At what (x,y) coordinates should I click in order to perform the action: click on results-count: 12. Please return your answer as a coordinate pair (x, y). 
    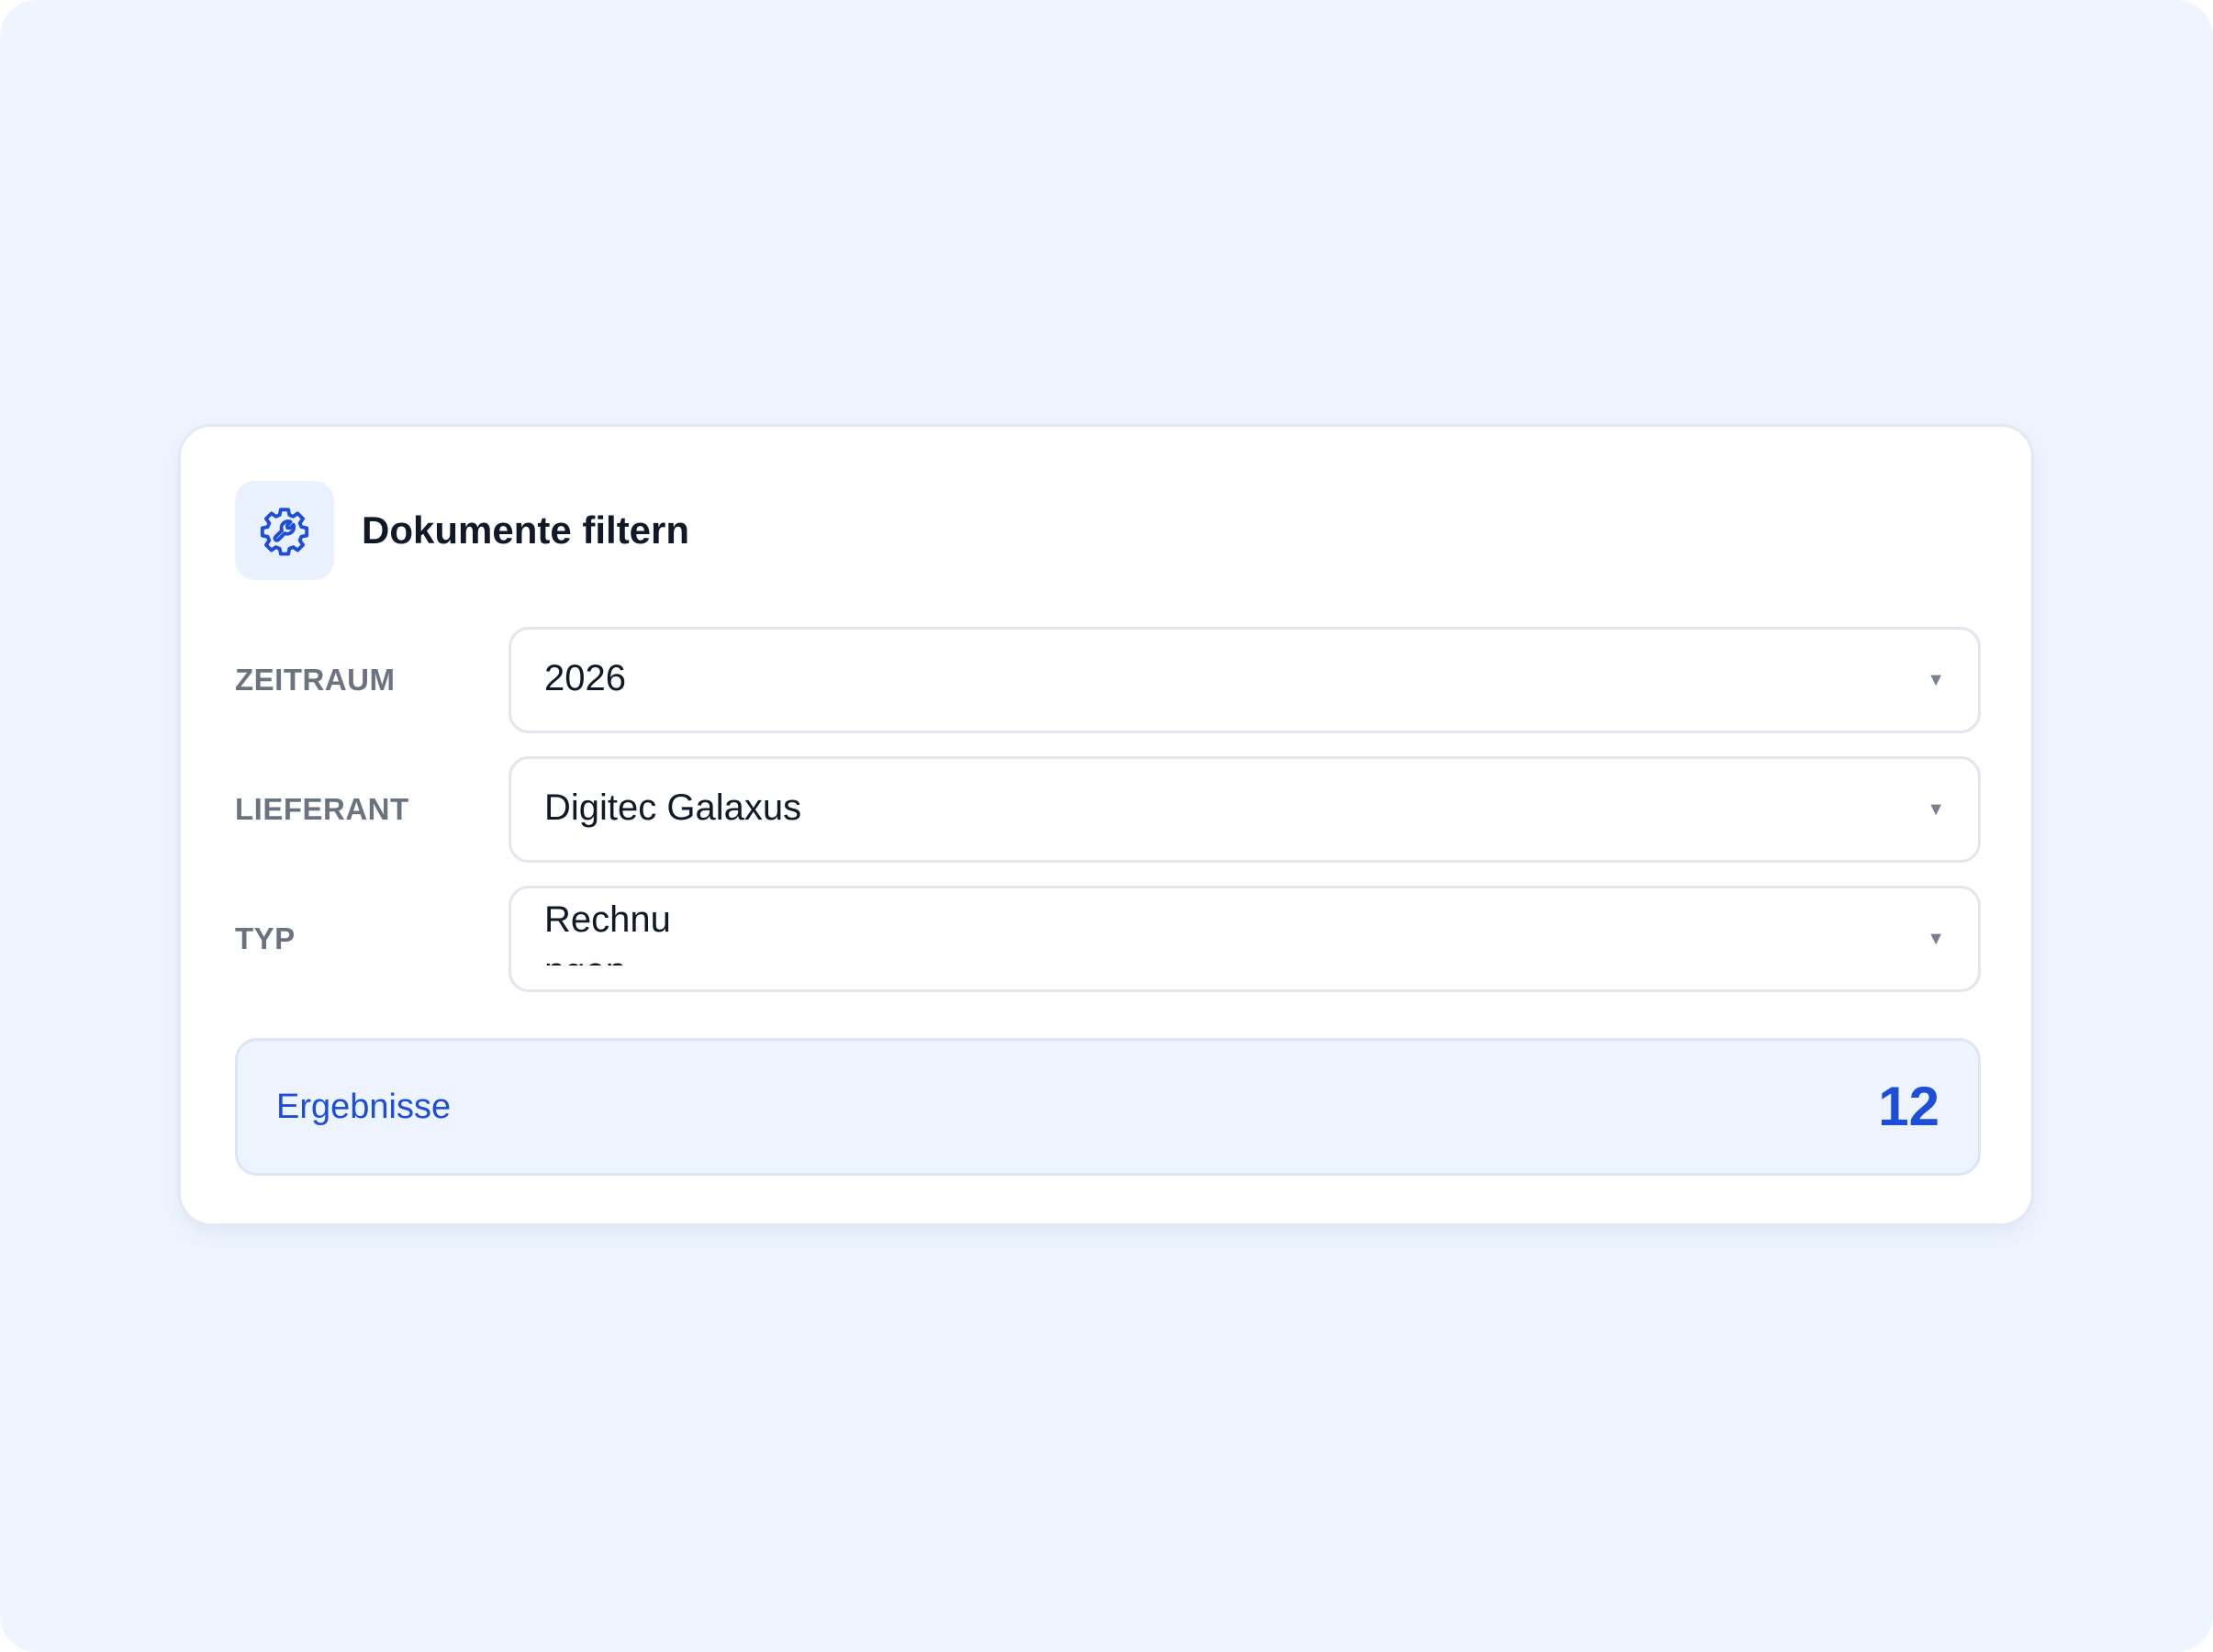
    Looking at the image, I should click on (1908, 1106).